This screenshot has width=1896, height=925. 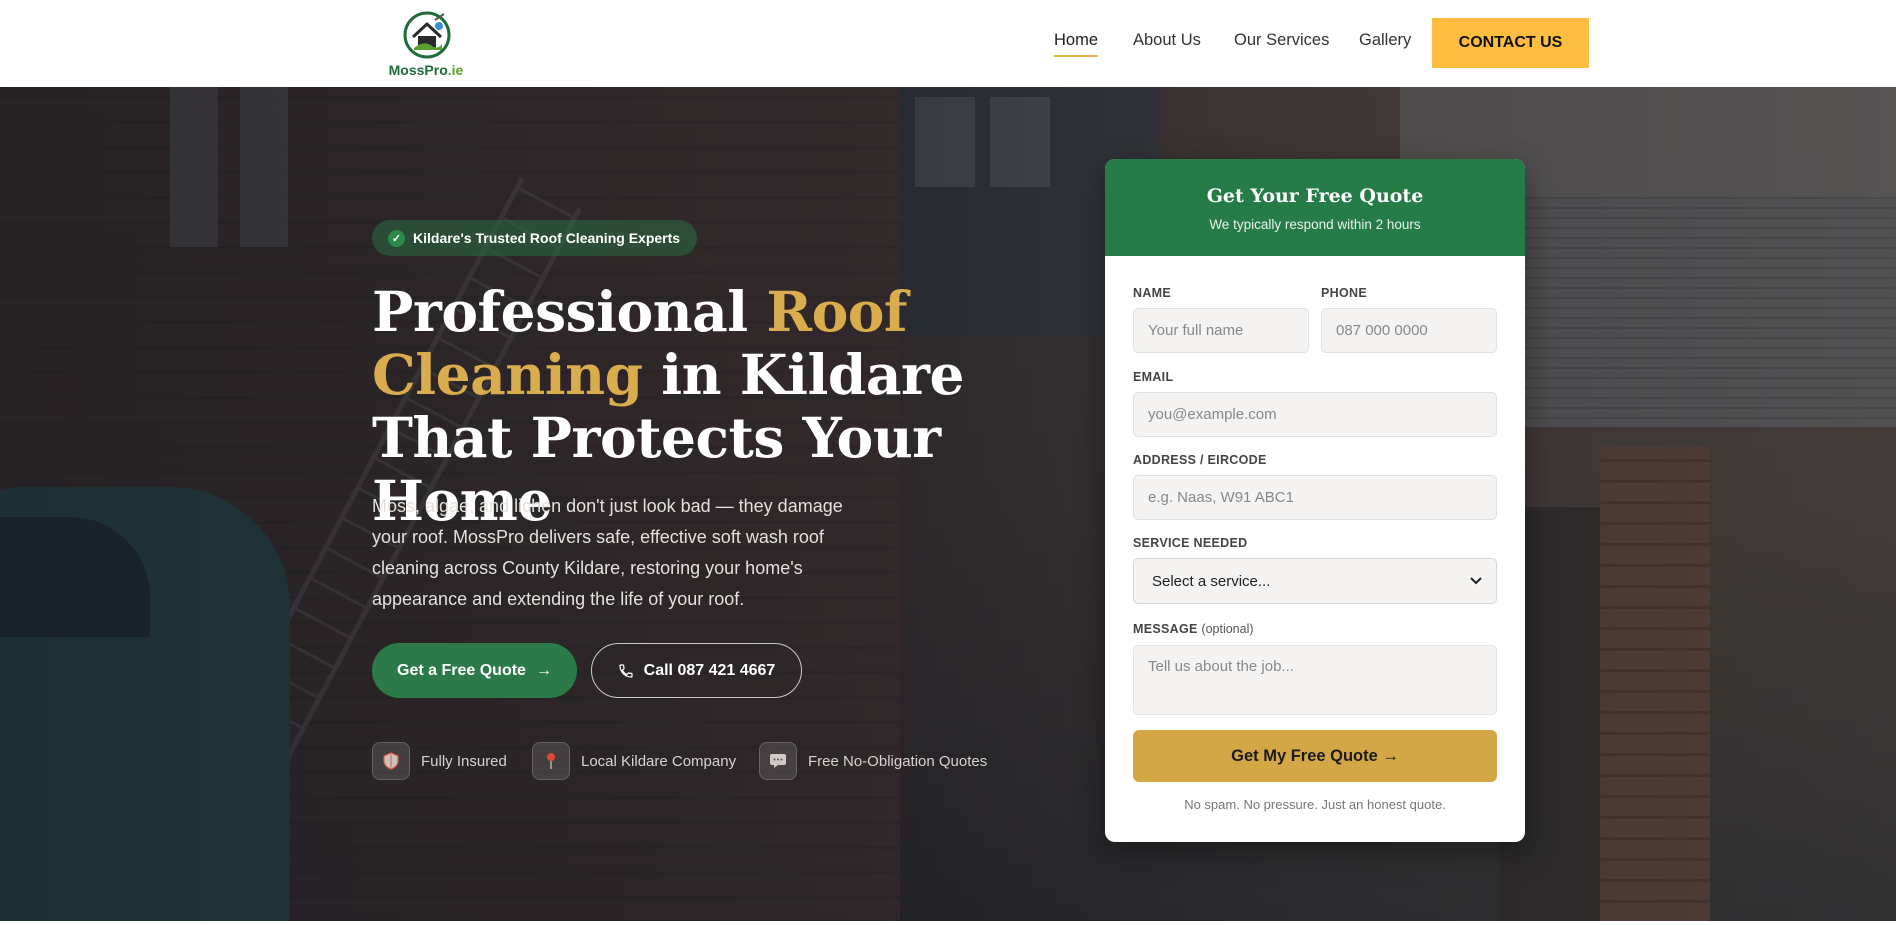 What do you see at coordinates (1385, 40) in the screenshot?
I see `nav-gallery: Gallery` at bounding box center [1385, 40].